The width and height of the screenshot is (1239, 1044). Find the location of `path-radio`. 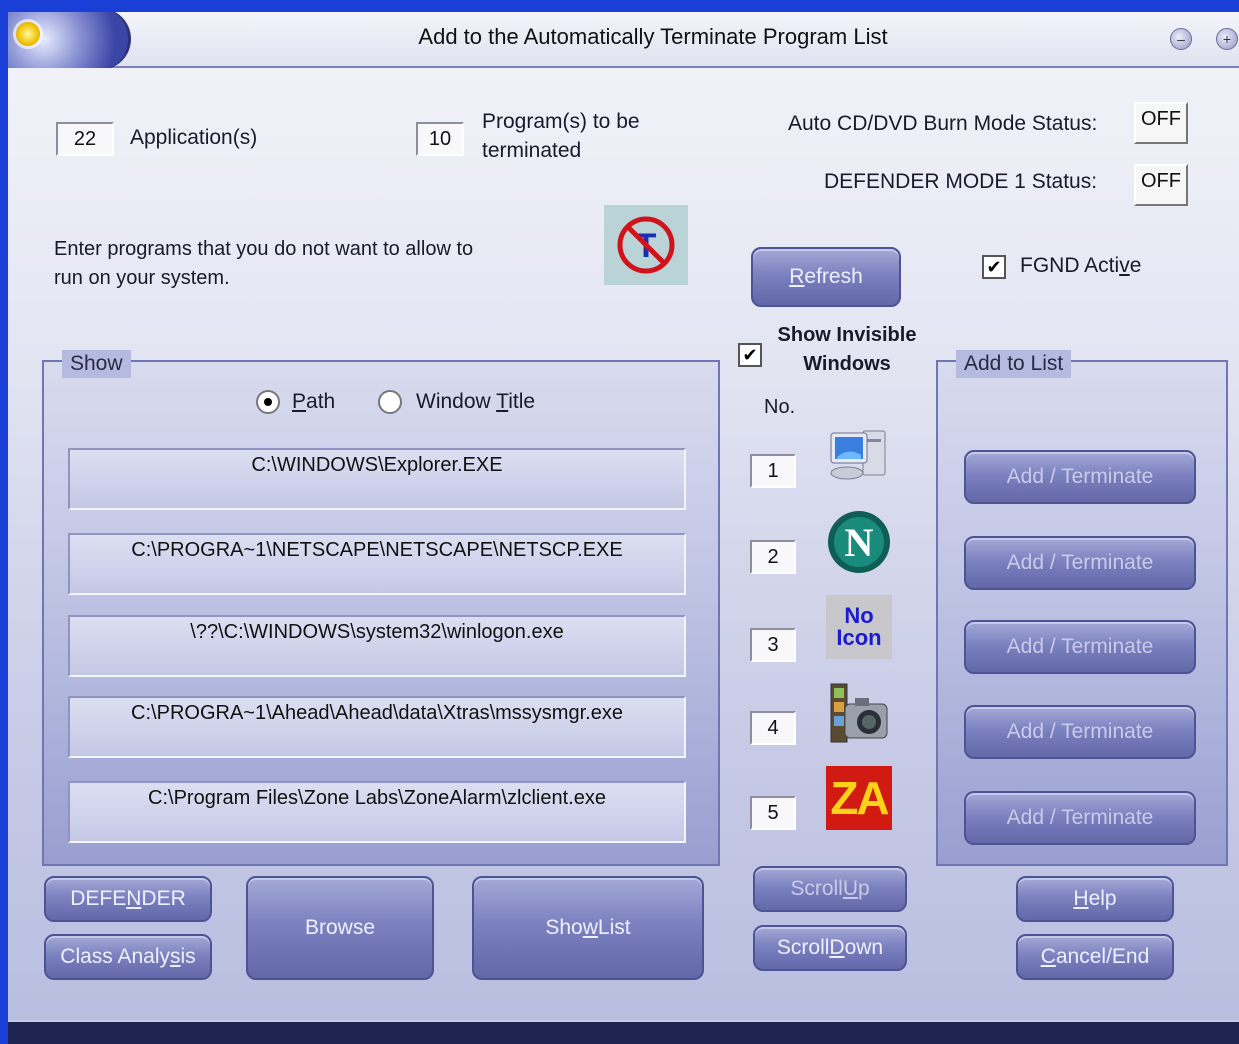

path-radio is located at coordinates (268, 402).